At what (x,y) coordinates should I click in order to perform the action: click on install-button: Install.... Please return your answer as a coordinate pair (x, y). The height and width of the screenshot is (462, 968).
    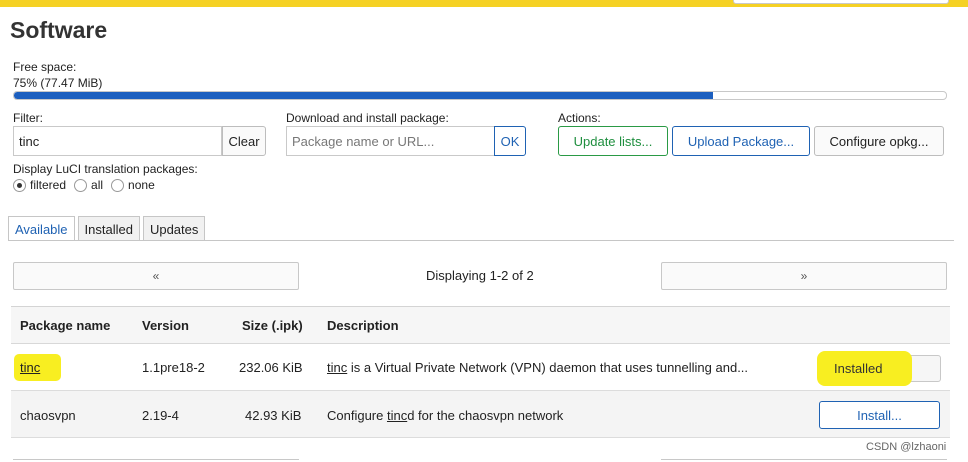
    Looking at the image, I should click on (879, 415).